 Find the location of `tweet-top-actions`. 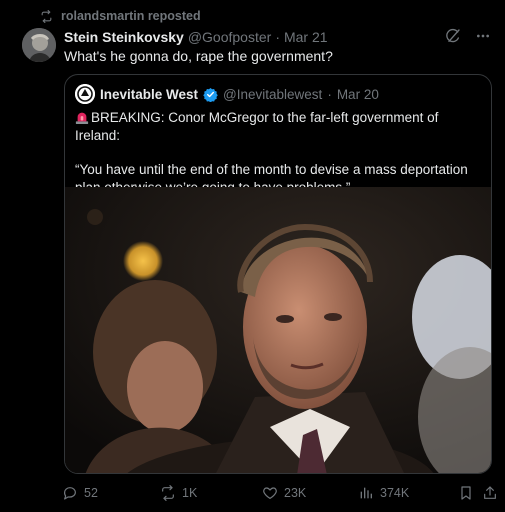

tweet-top-actions is located at coordinates (468, 36).